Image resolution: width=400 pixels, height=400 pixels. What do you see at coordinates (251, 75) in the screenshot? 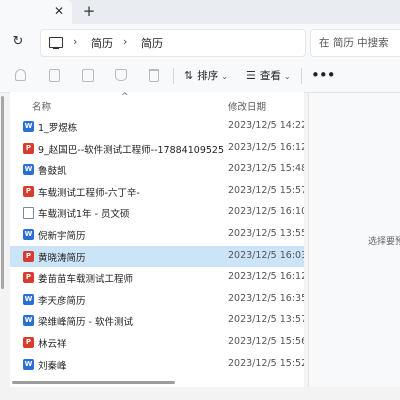
I see `view-icon: ☰` at bounding box center [251, 75].